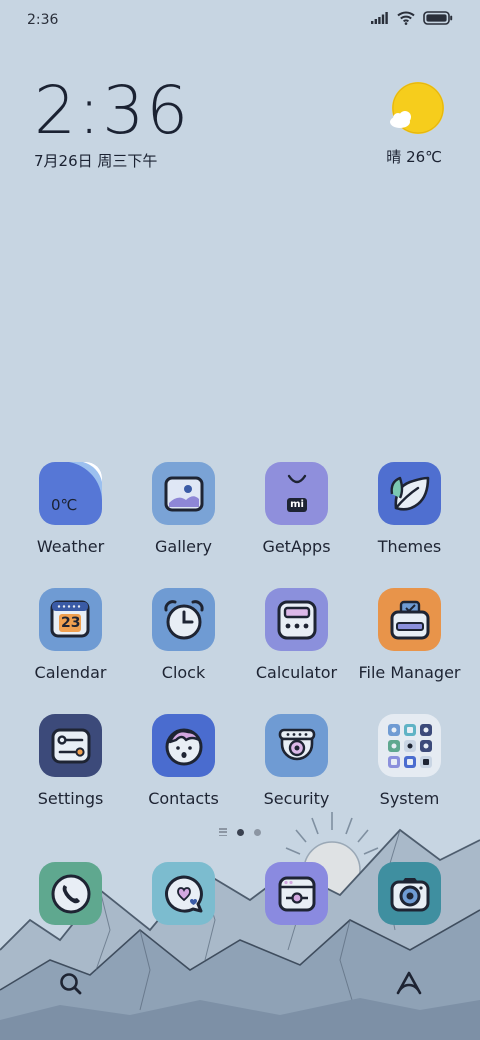 The height and width of the screenshot is (1040, 480). I want to click on calendar-icon: 23, so click(70, 619).